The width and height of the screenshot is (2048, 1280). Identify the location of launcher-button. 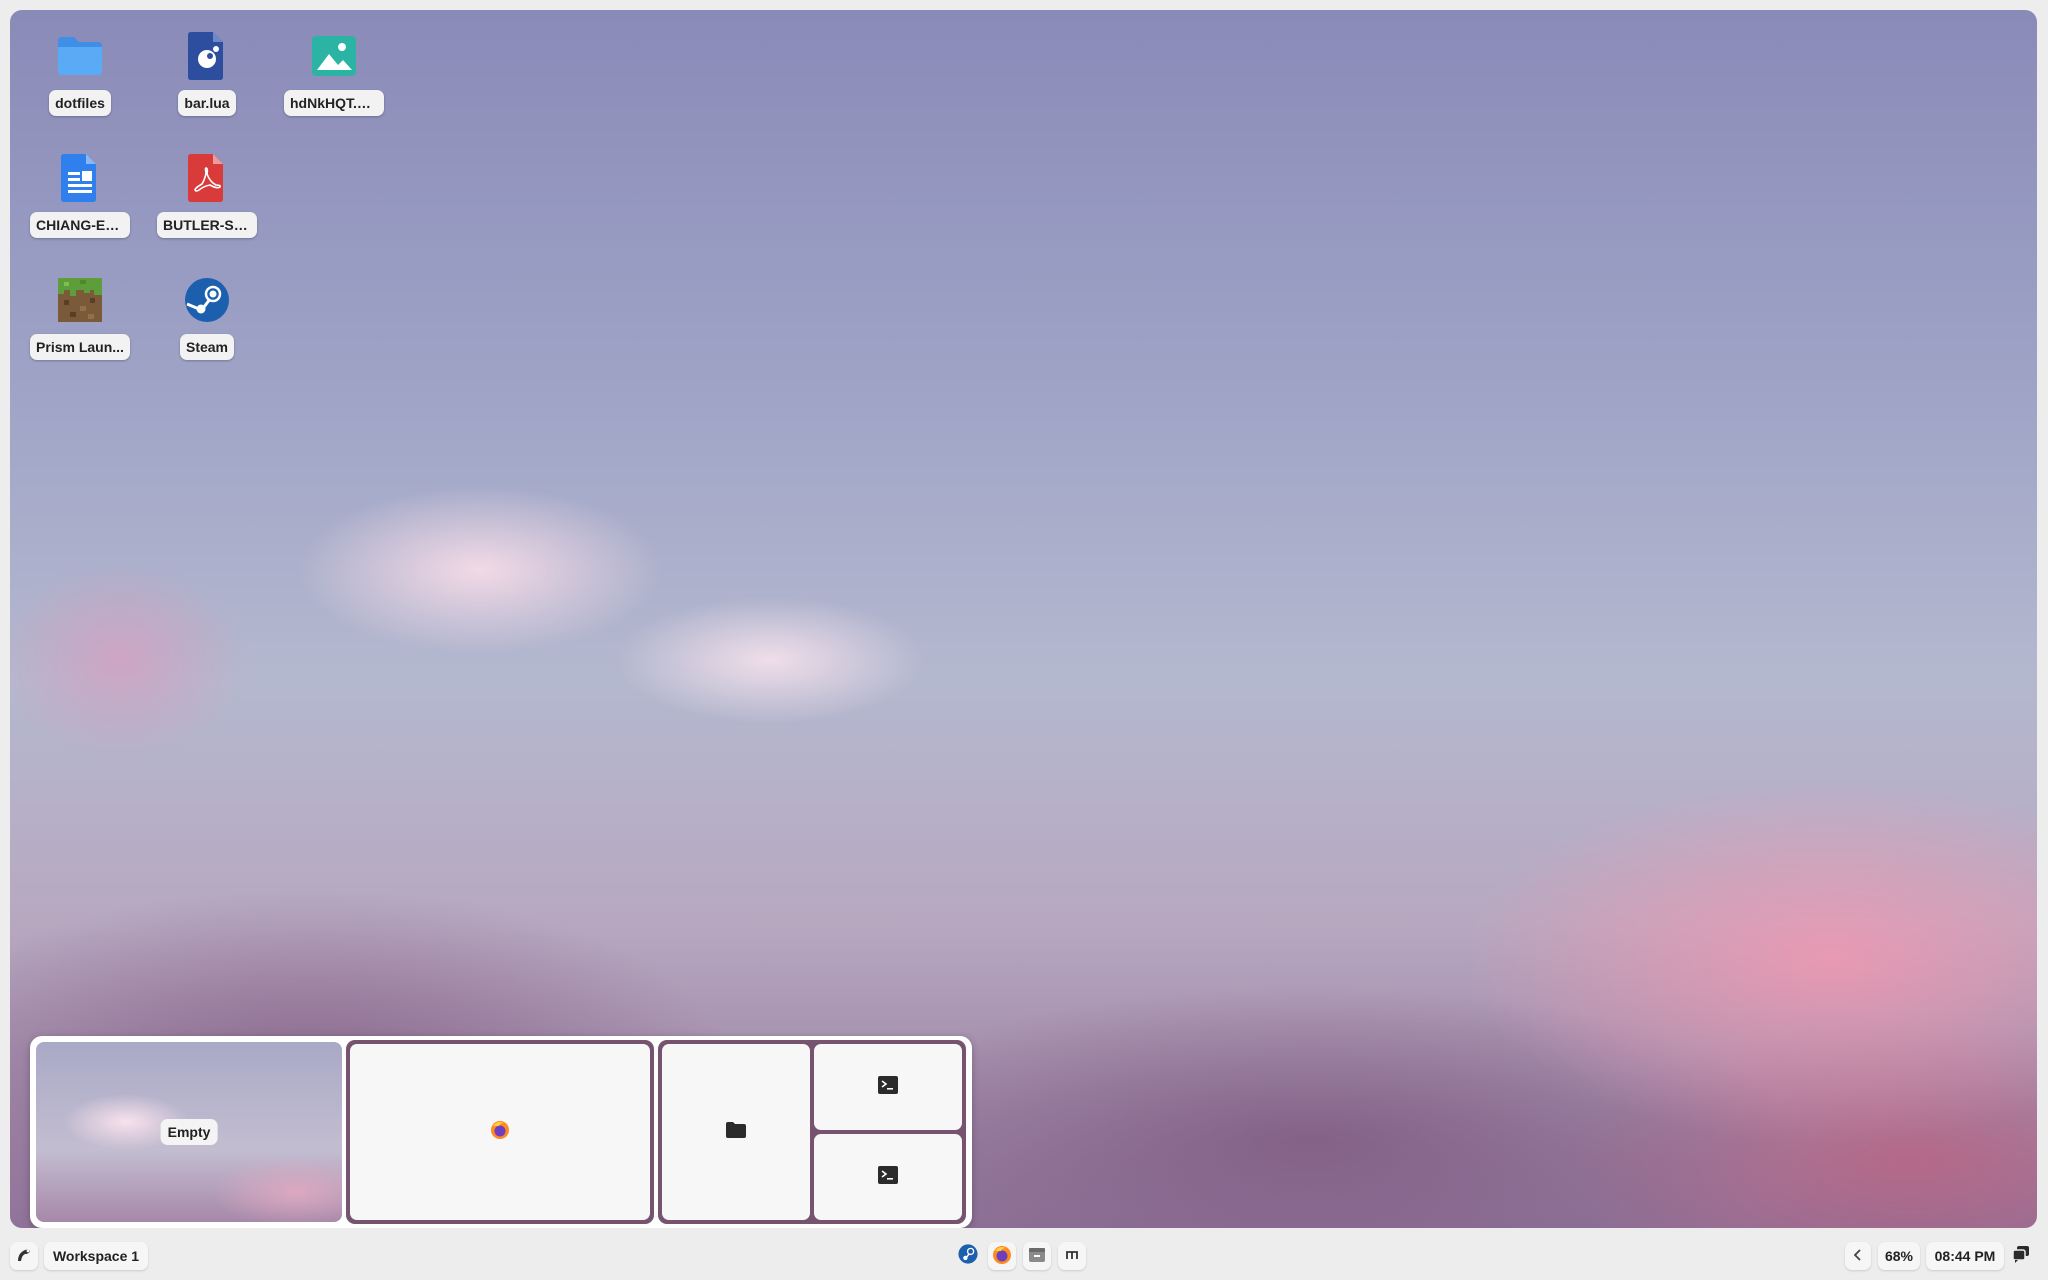
(24, 1256).